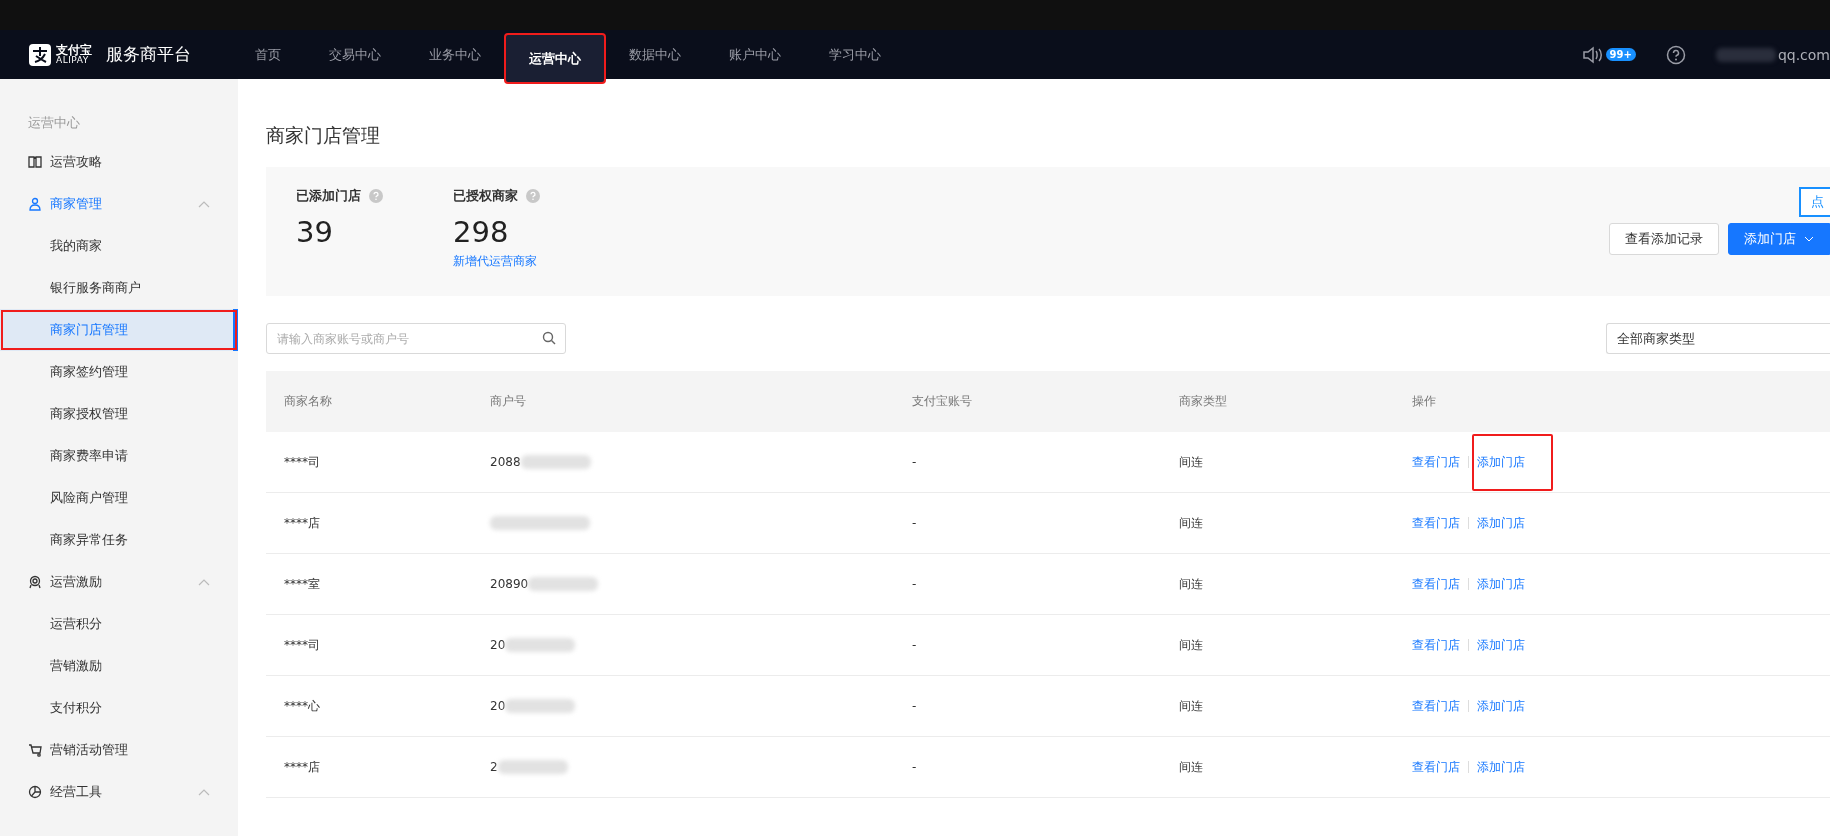  Describe the element at coordinates (1803, 54) in the screenshot. I see `account-email: qq.com` at that location.